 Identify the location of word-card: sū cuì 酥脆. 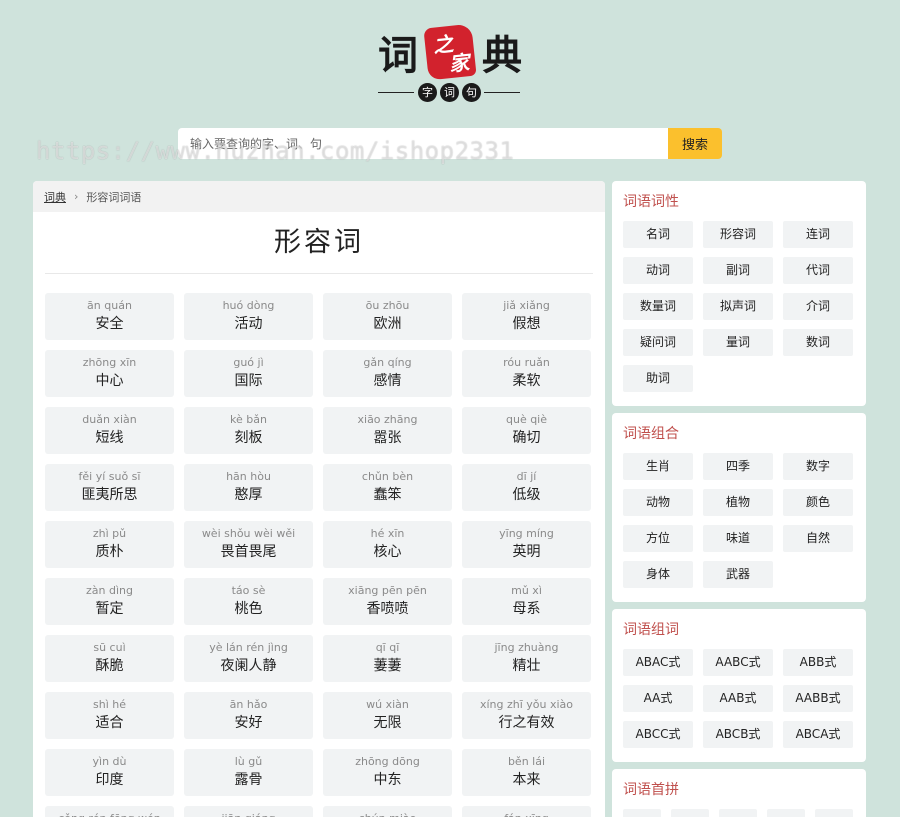
(109, 658).